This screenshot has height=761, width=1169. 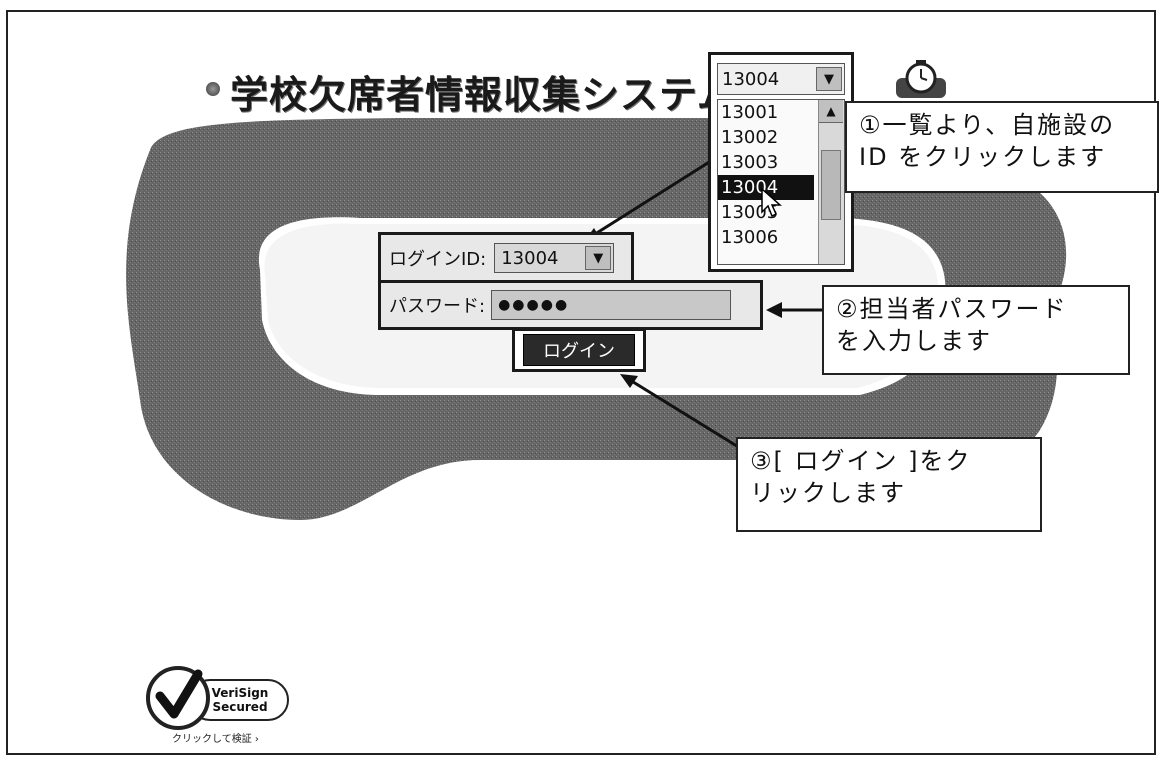 I want to click on callout-step3: ③[ ログイン ]をク リックします, so click(x=889, y=484).